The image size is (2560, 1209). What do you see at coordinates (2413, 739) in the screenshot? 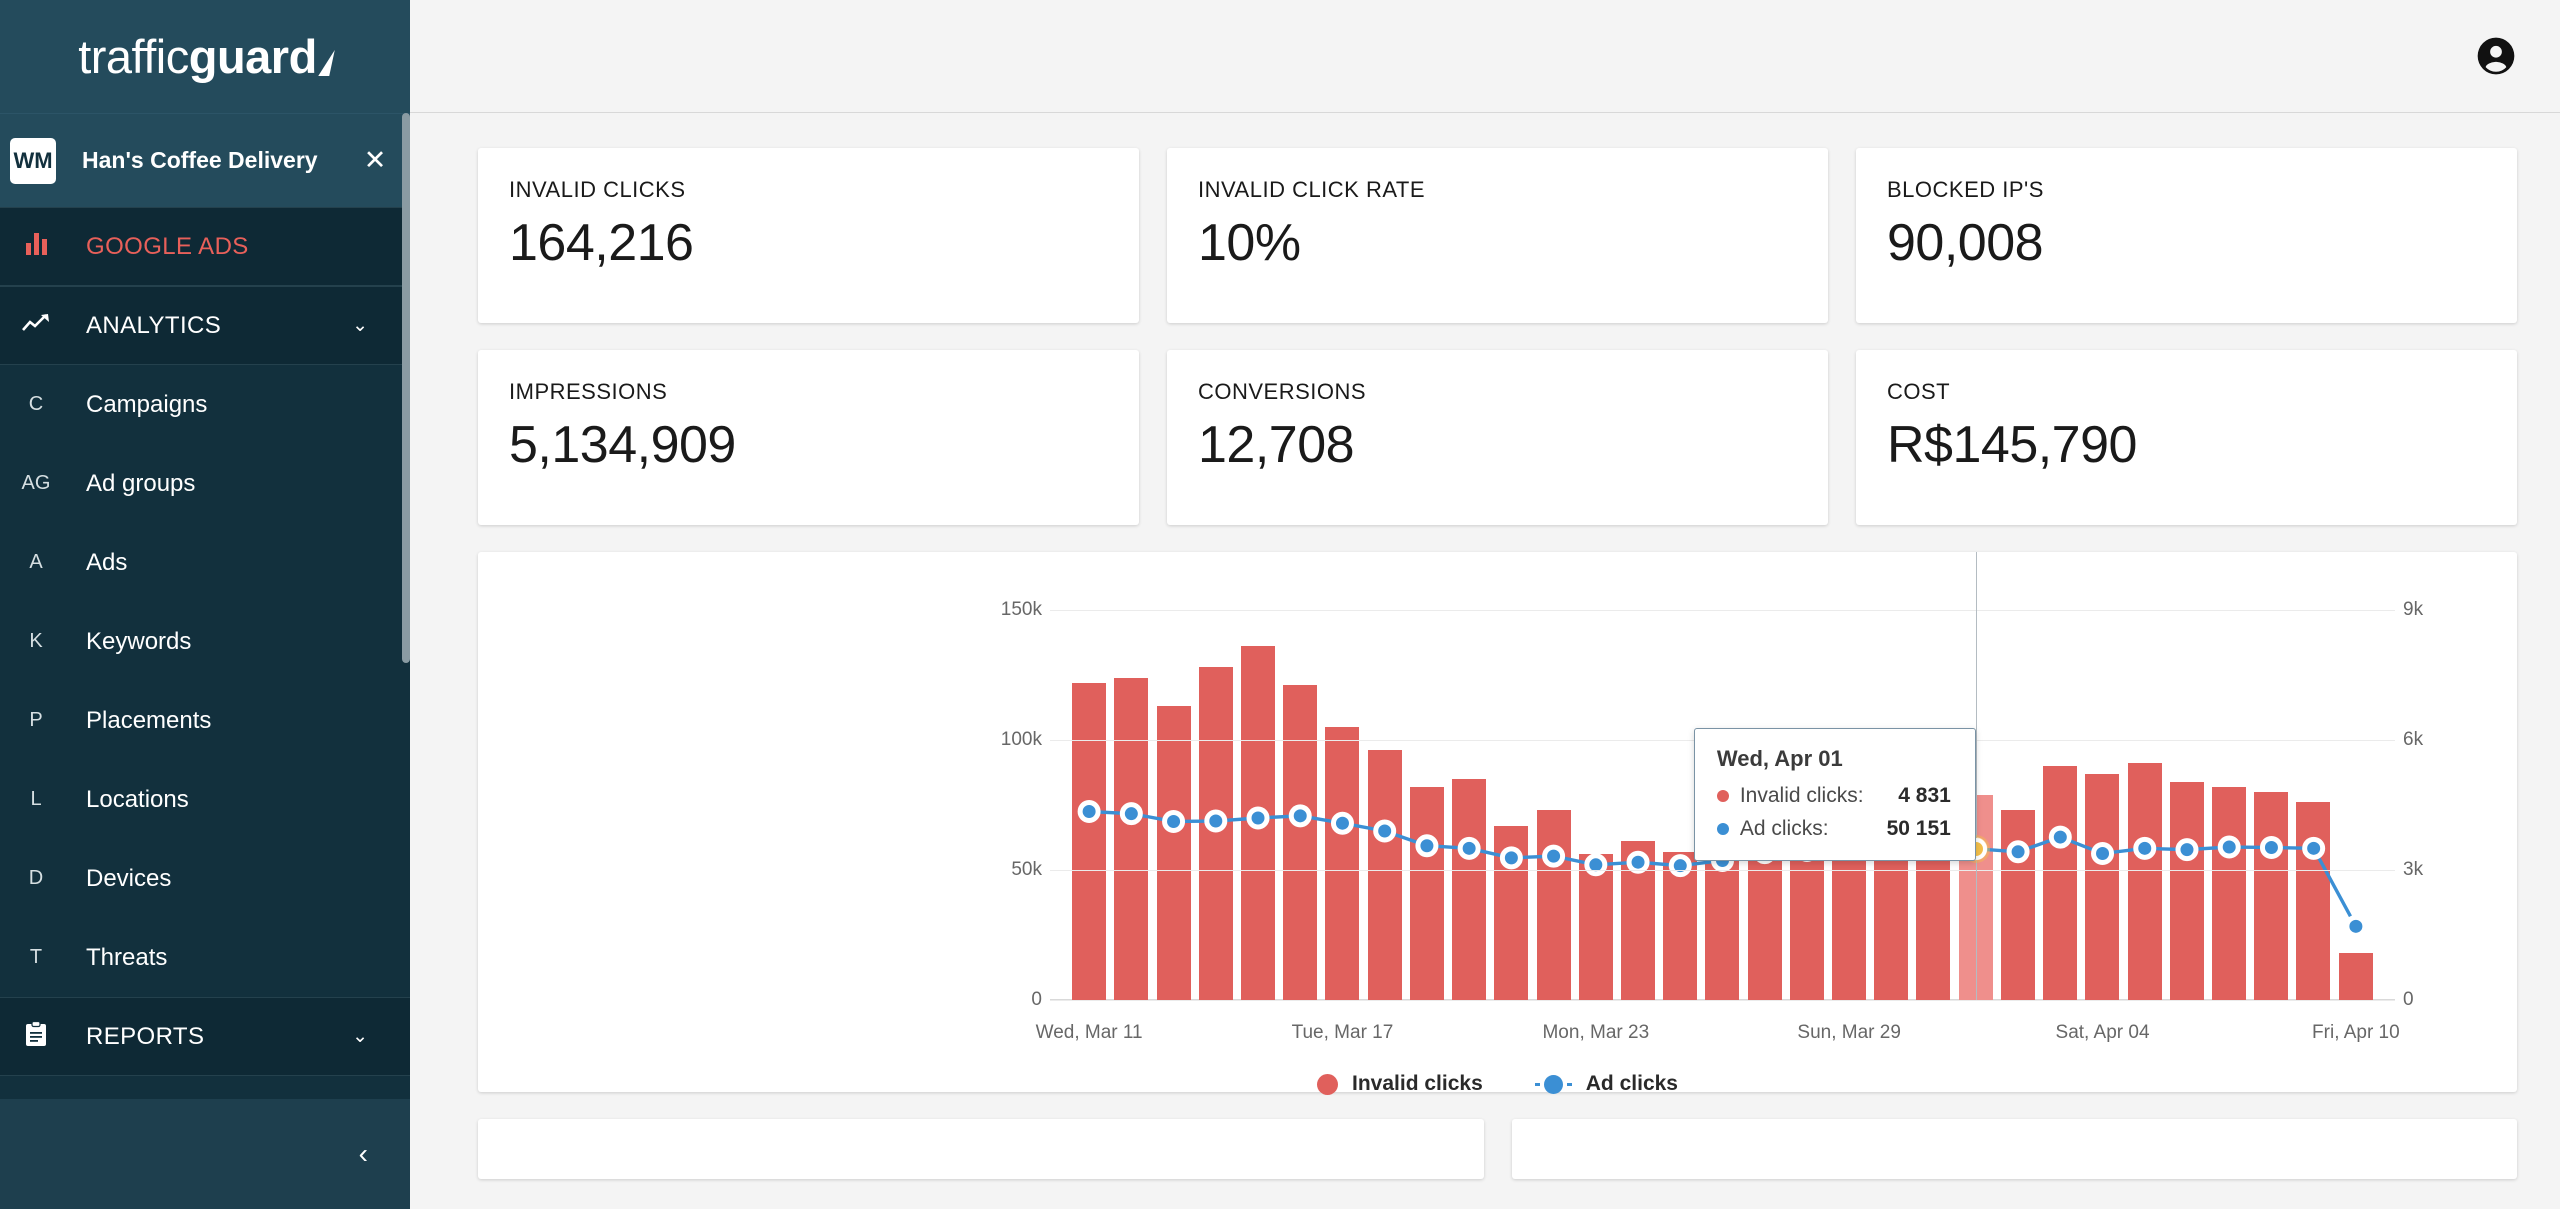
I see `chart-y-axis-right-label: 6k` at bounding box center [2413, 739].